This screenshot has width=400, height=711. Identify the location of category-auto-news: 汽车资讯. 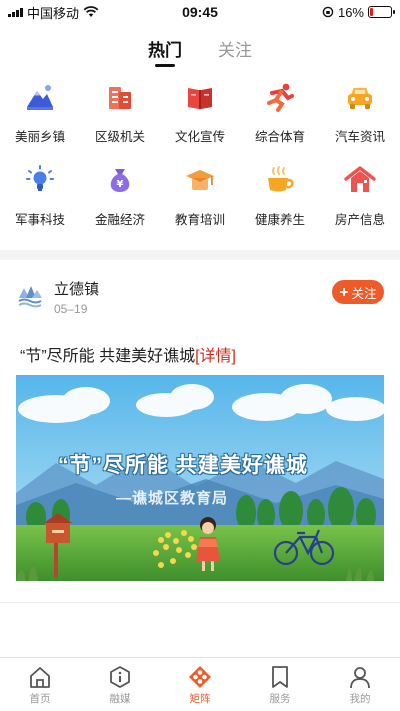
(360, 112).